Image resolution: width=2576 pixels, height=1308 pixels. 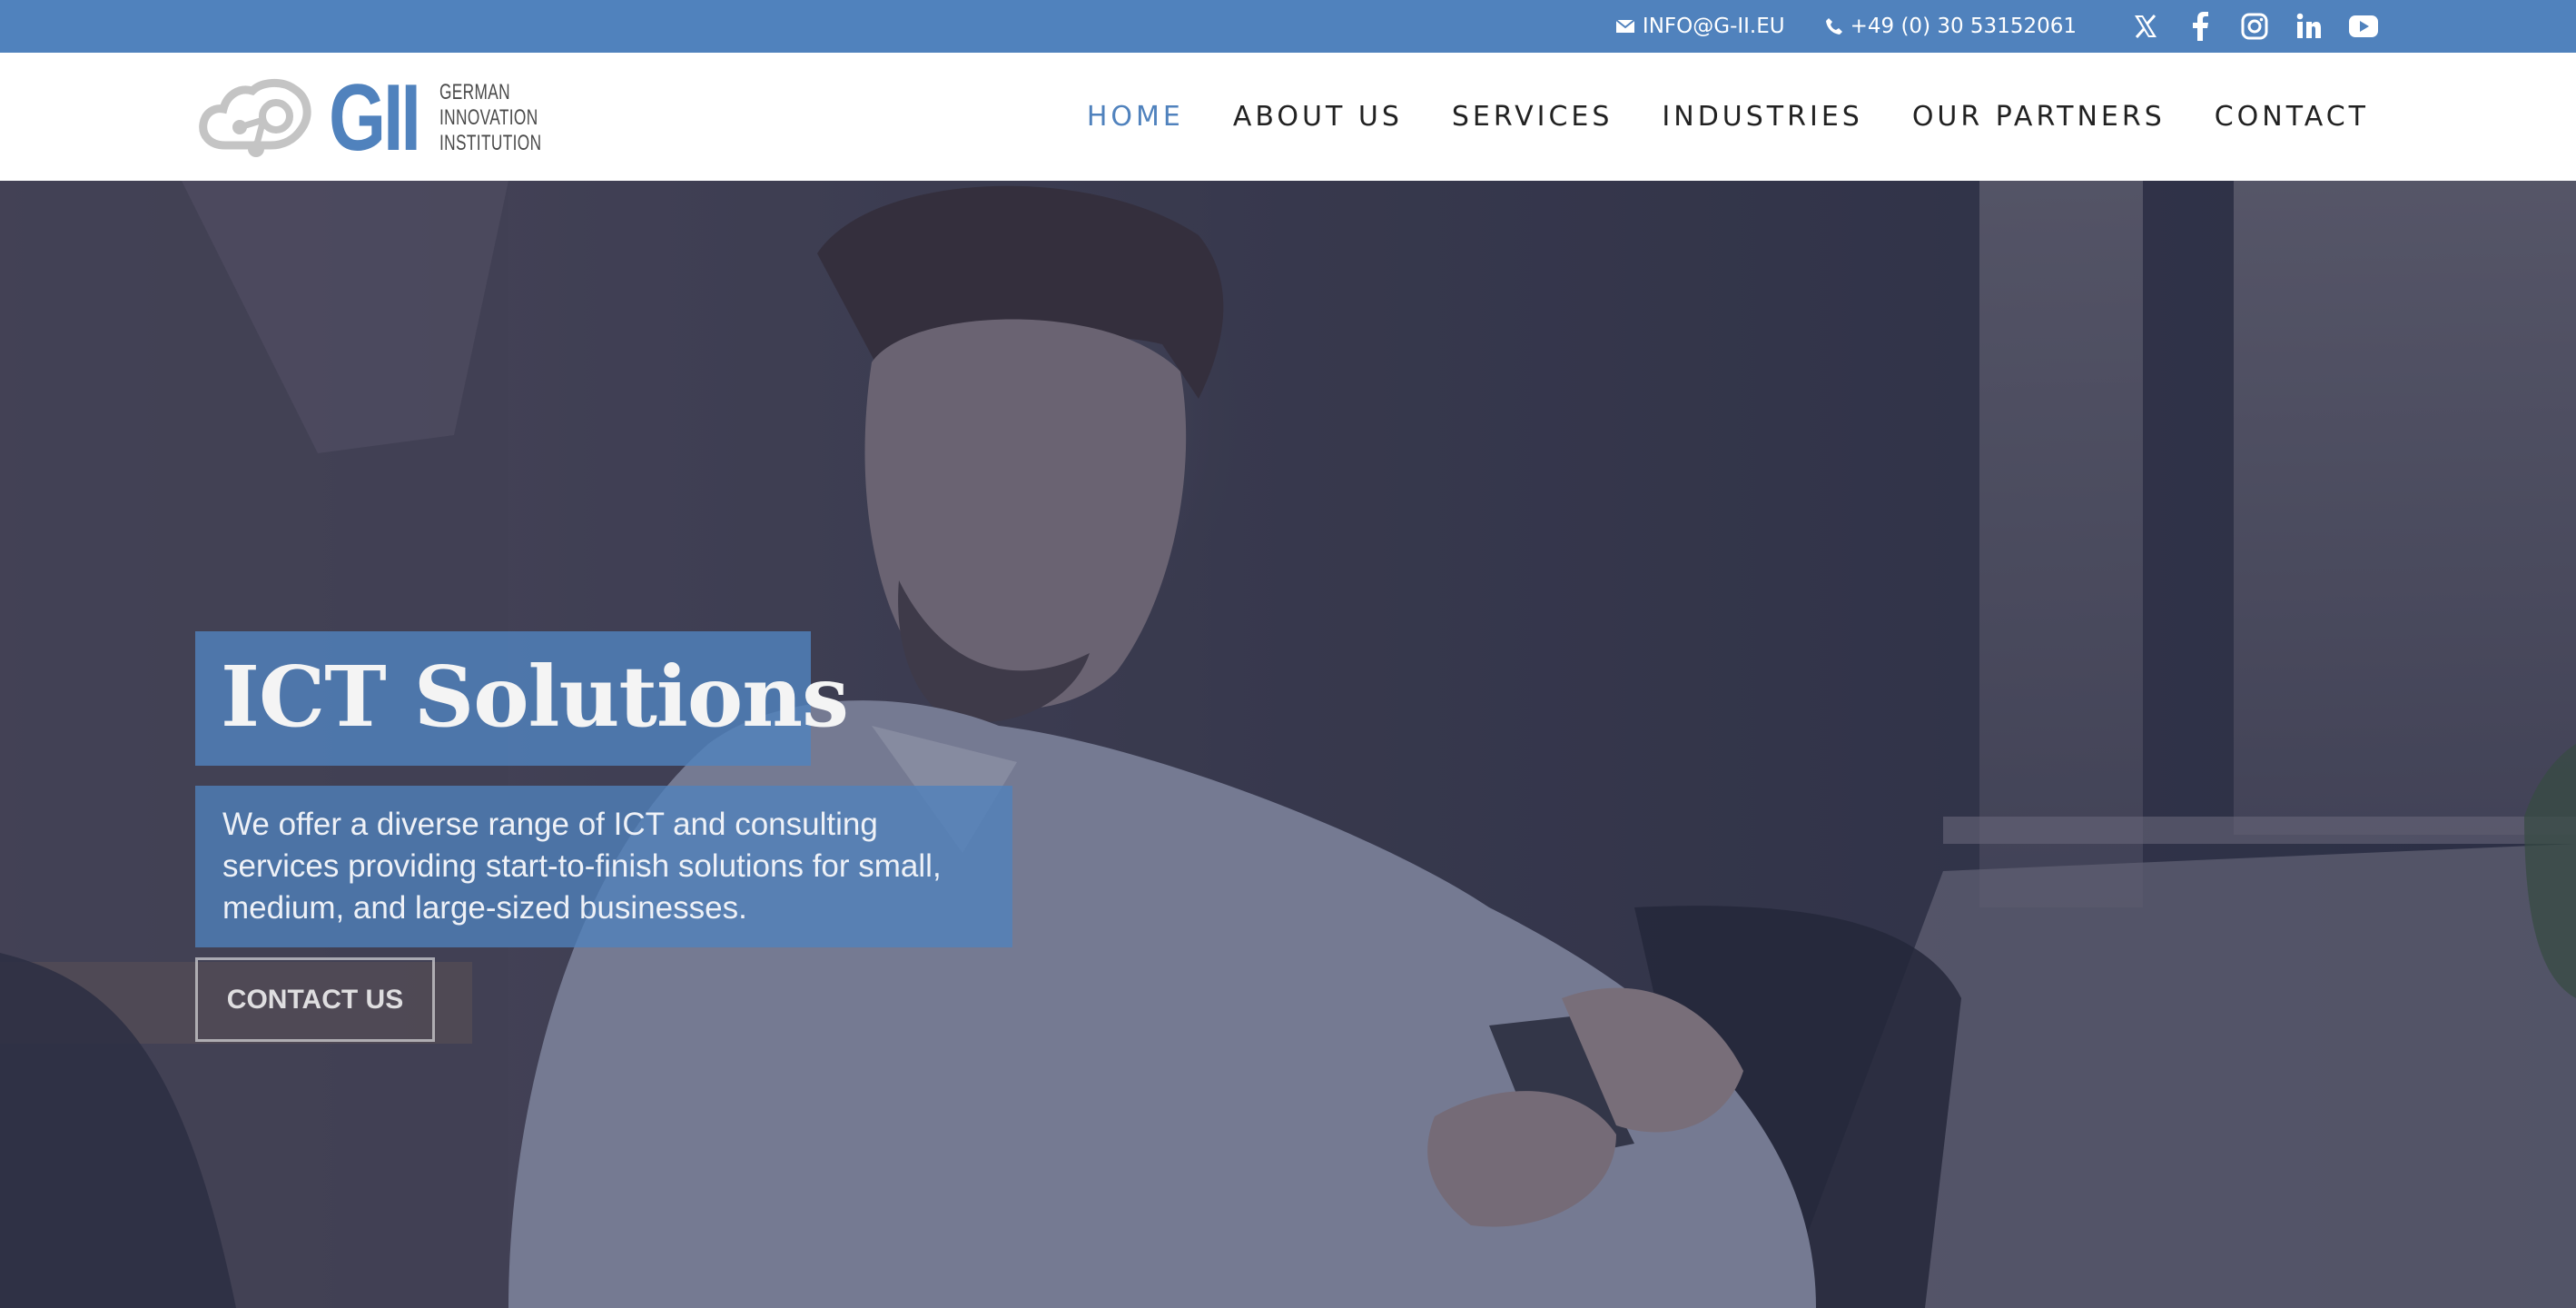 I want to click on hero-title: ICT Solutions, so click(x=535, y=697).